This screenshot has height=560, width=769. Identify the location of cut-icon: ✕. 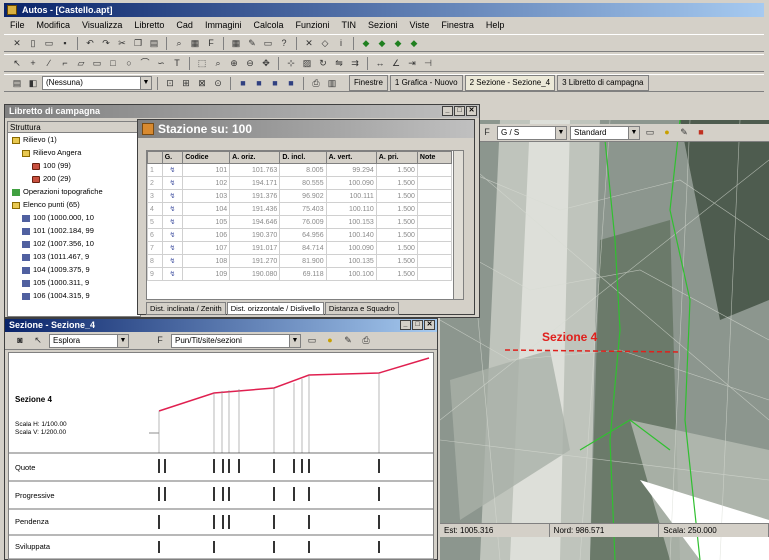
(17, 43).